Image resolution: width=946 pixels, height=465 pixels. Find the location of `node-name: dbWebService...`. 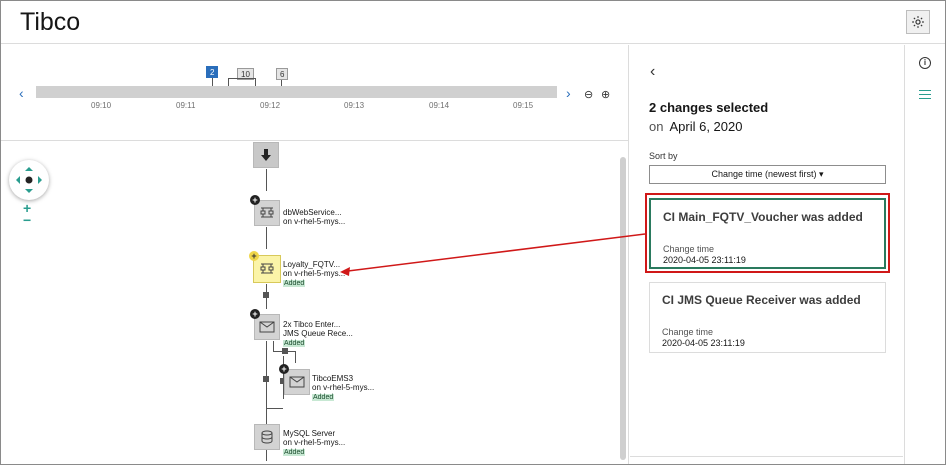

node-name: dbWebService... is located at coordinates (312, 212).